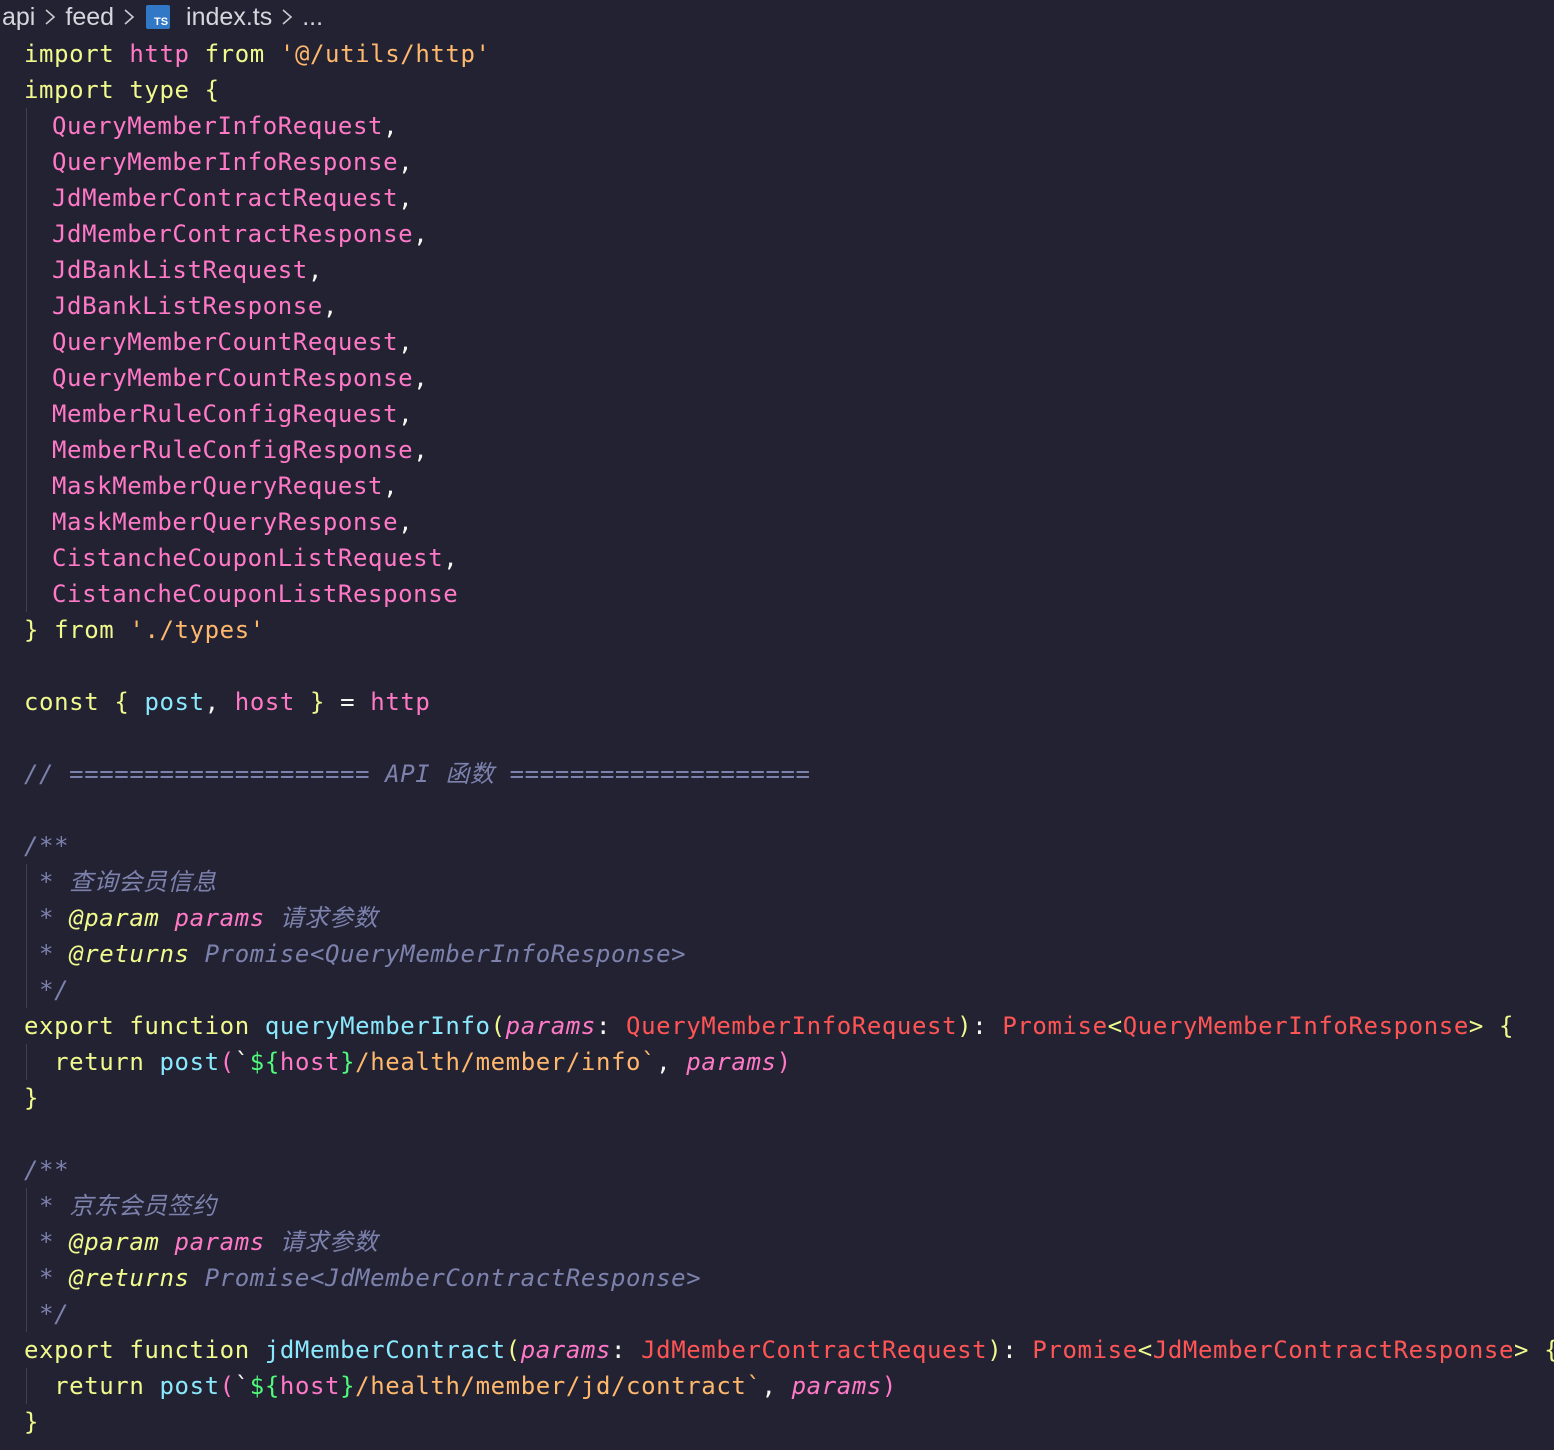 Image resolution: width=1554 pixels, height=1450 pixels. Describe the element at coordinates (777, 198) in the screenshot. I see `code-line: JdMemberContractRequest,` at that location.